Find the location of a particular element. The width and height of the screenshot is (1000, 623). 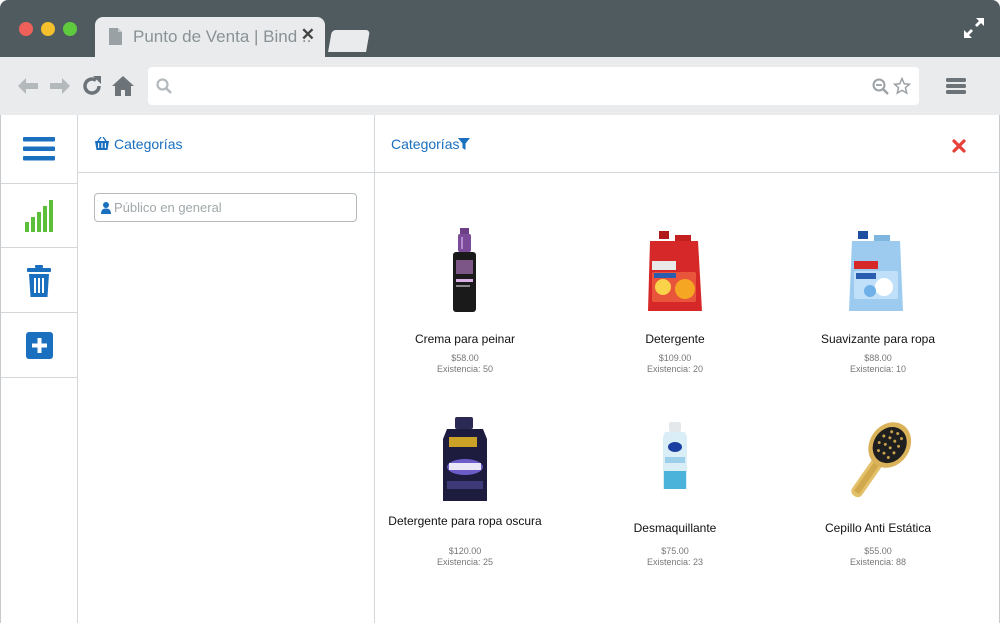

product-name: Detergente is located at coordinates (675, 339).